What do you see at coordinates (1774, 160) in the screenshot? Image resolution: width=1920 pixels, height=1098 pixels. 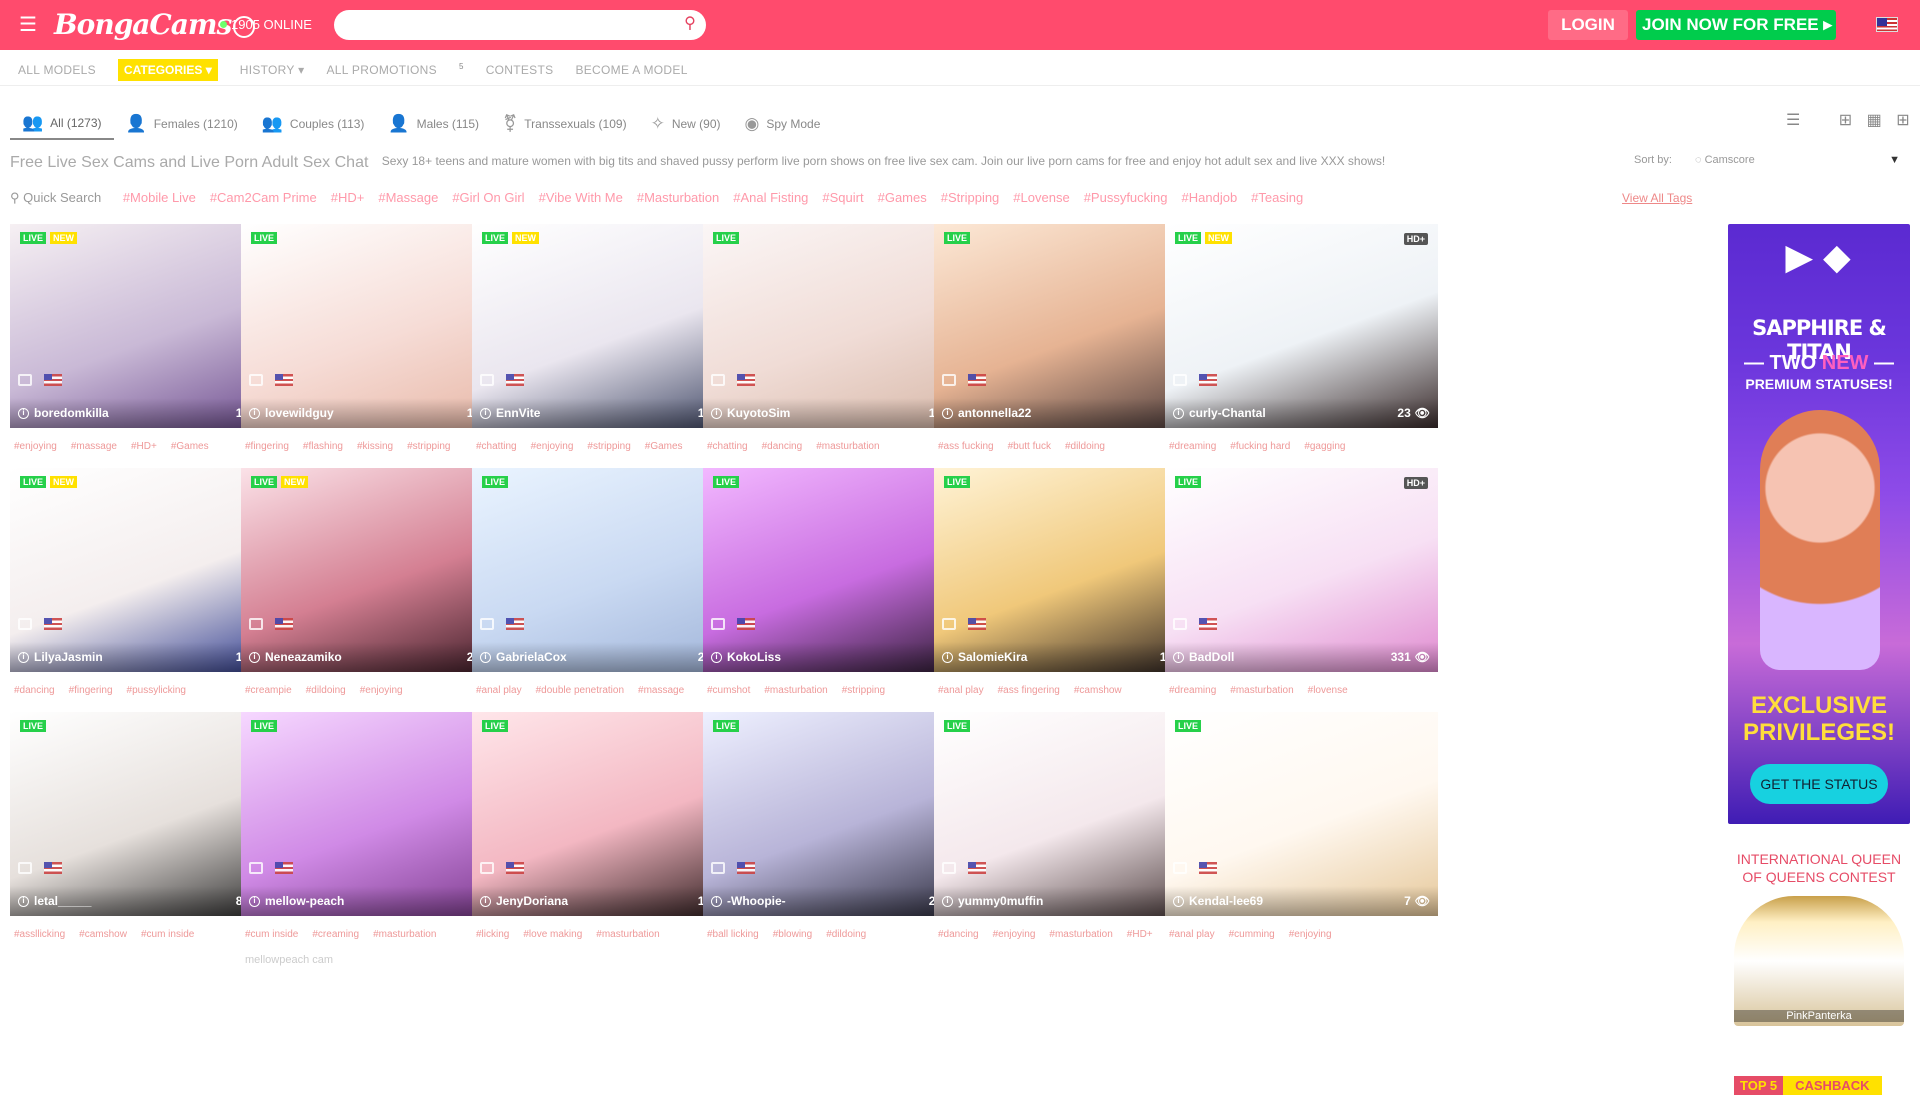 I see `sort-control: Sort by: ◌ Camscore ▼` at bounding box center [1774, 160].